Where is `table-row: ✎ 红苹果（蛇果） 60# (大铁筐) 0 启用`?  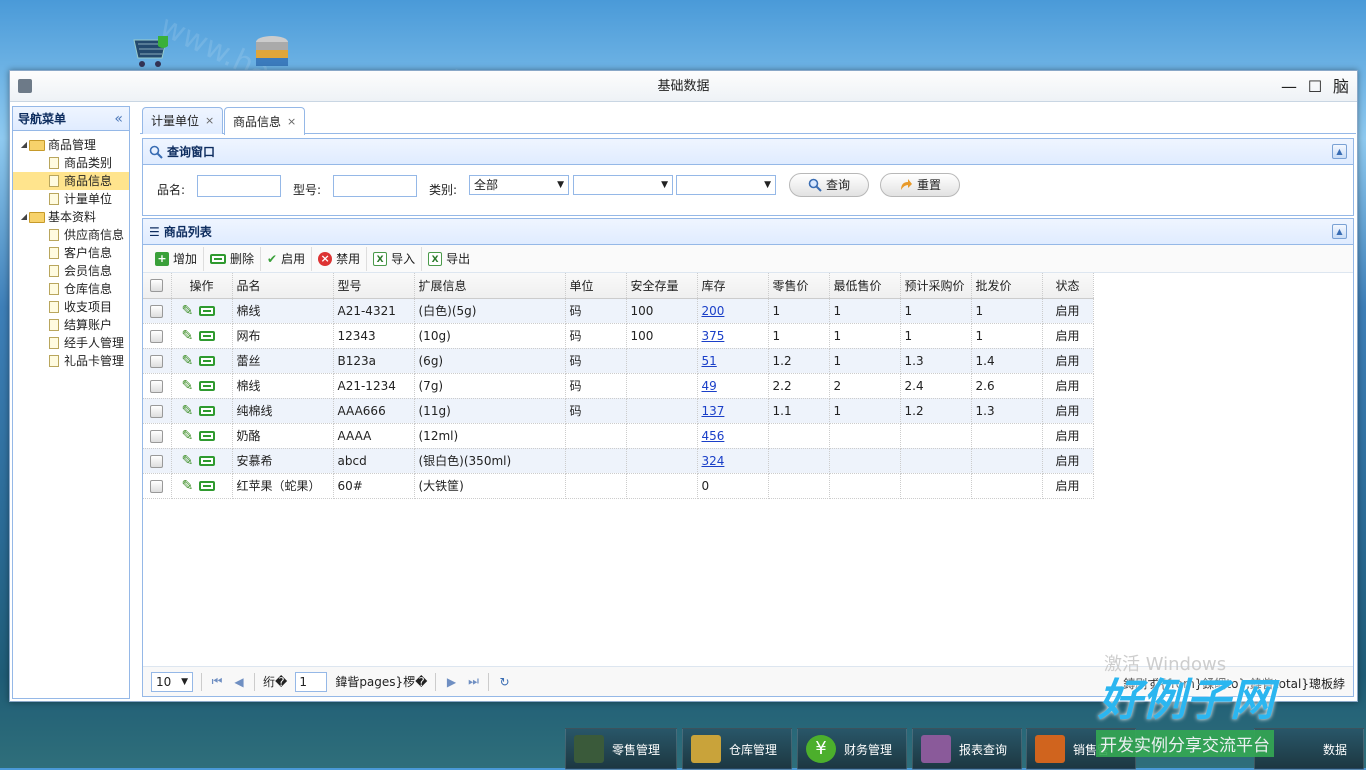 table-row: ✎ 红苹果（蛇果） 60# (大铁筐) 0 启用 is located at coordinates (618, 486).